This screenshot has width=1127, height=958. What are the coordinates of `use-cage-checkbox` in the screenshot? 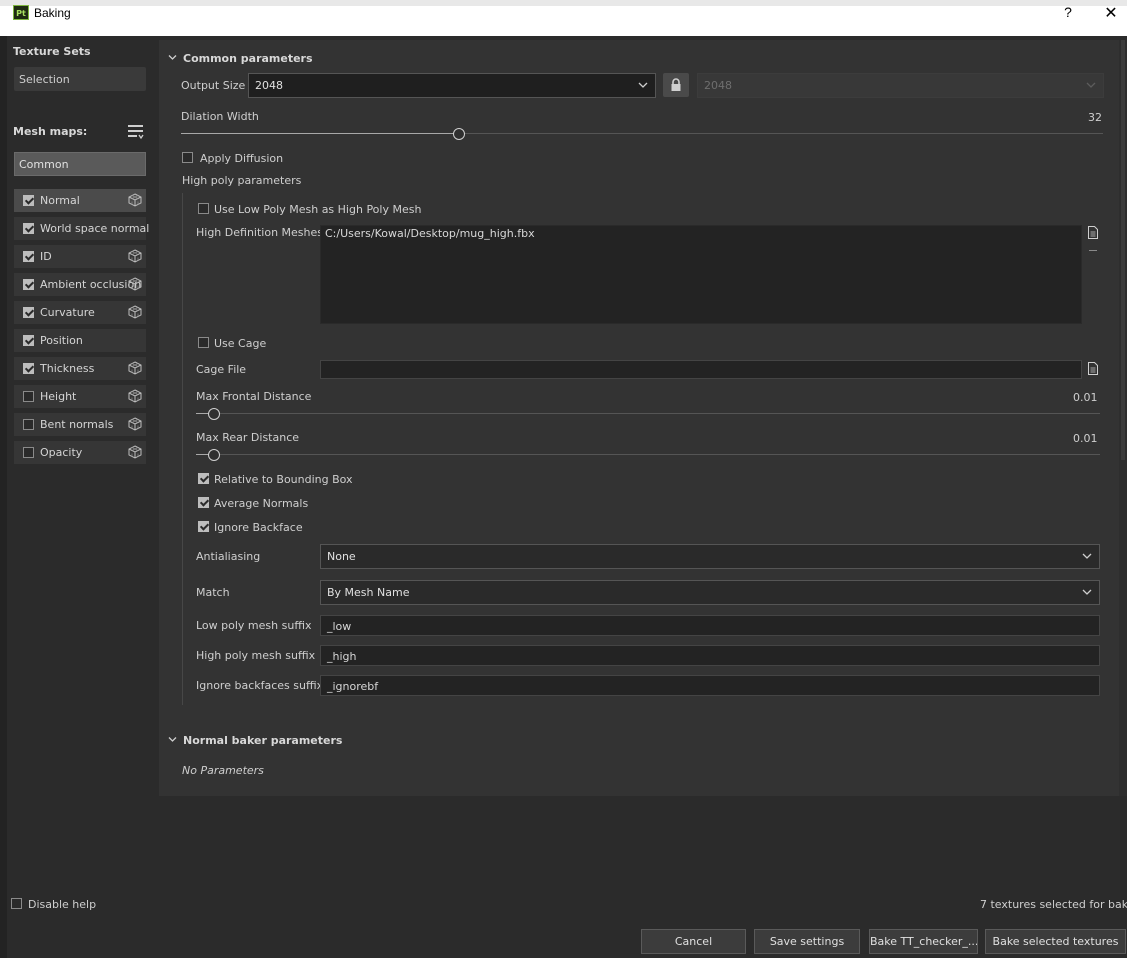 It's located at (203, 342).